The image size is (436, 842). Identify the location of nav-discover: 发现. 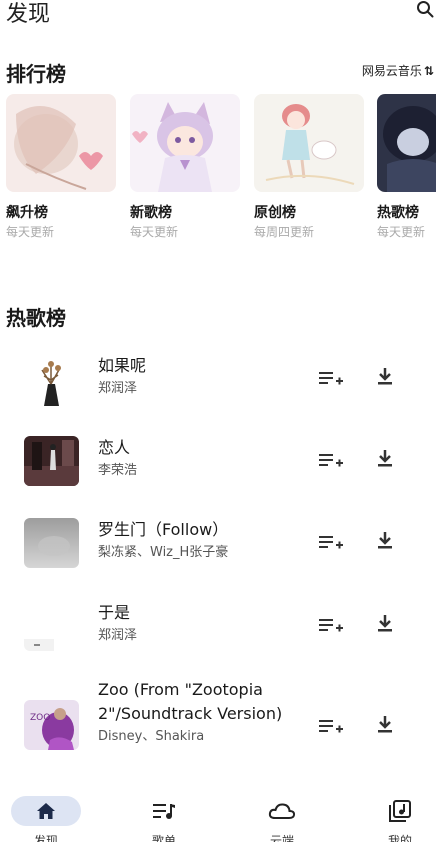
(46, 816).